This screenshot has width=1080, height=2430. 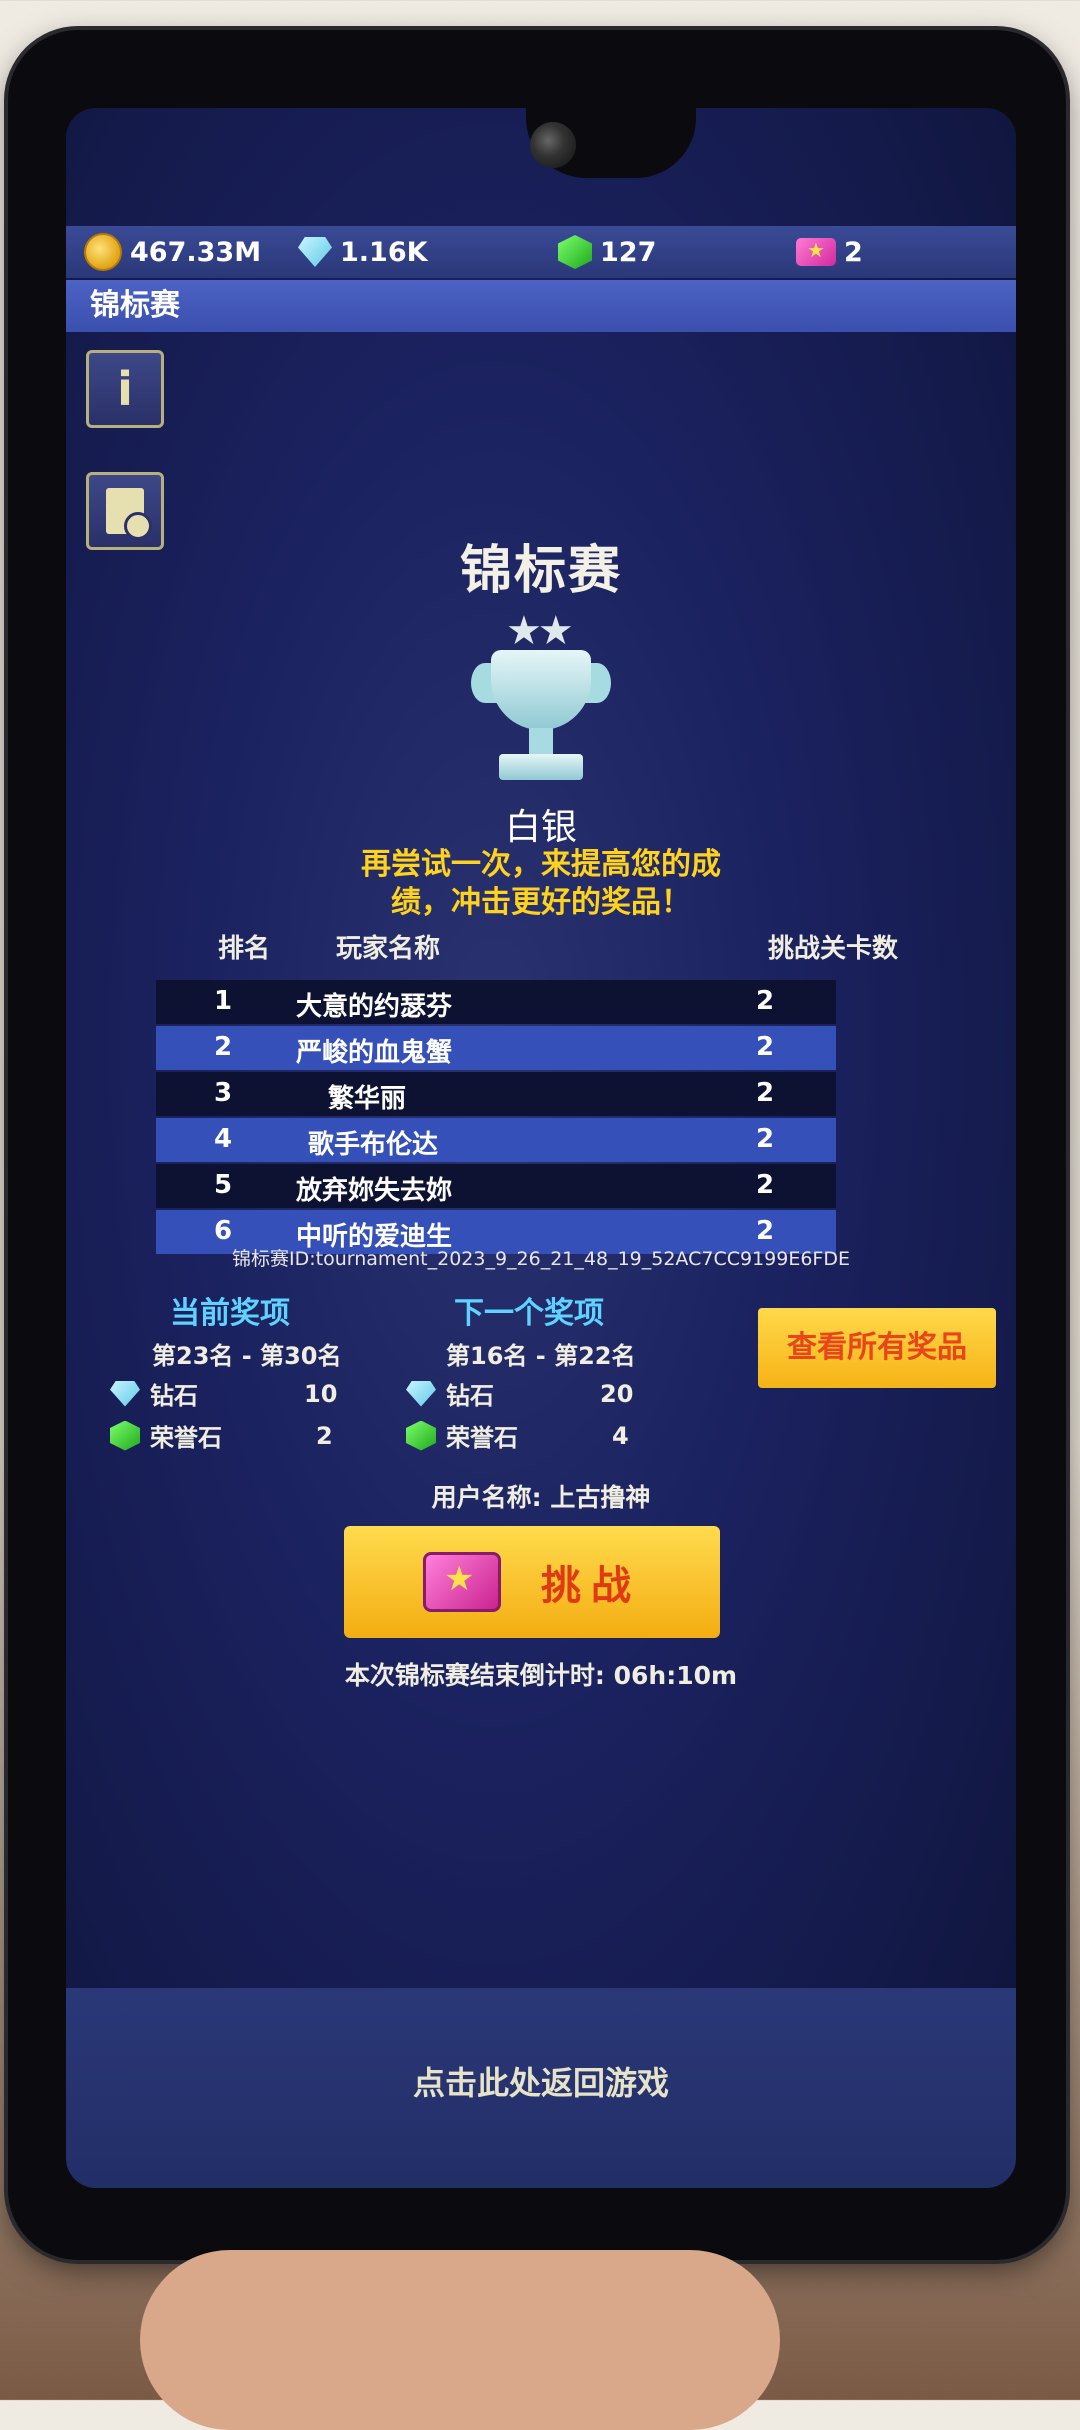 I want to click on table-row: 3 繁华丽 2, so click(x=496, y=1094).